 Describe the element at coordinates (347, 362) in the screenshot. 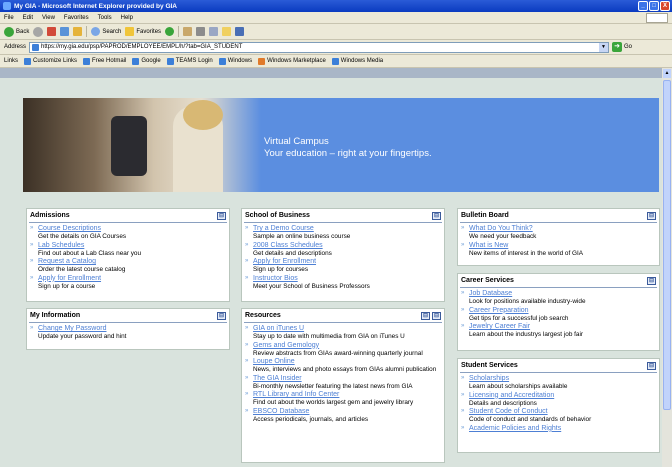

I see `loupe-online-link: Loupe Online` at that location.